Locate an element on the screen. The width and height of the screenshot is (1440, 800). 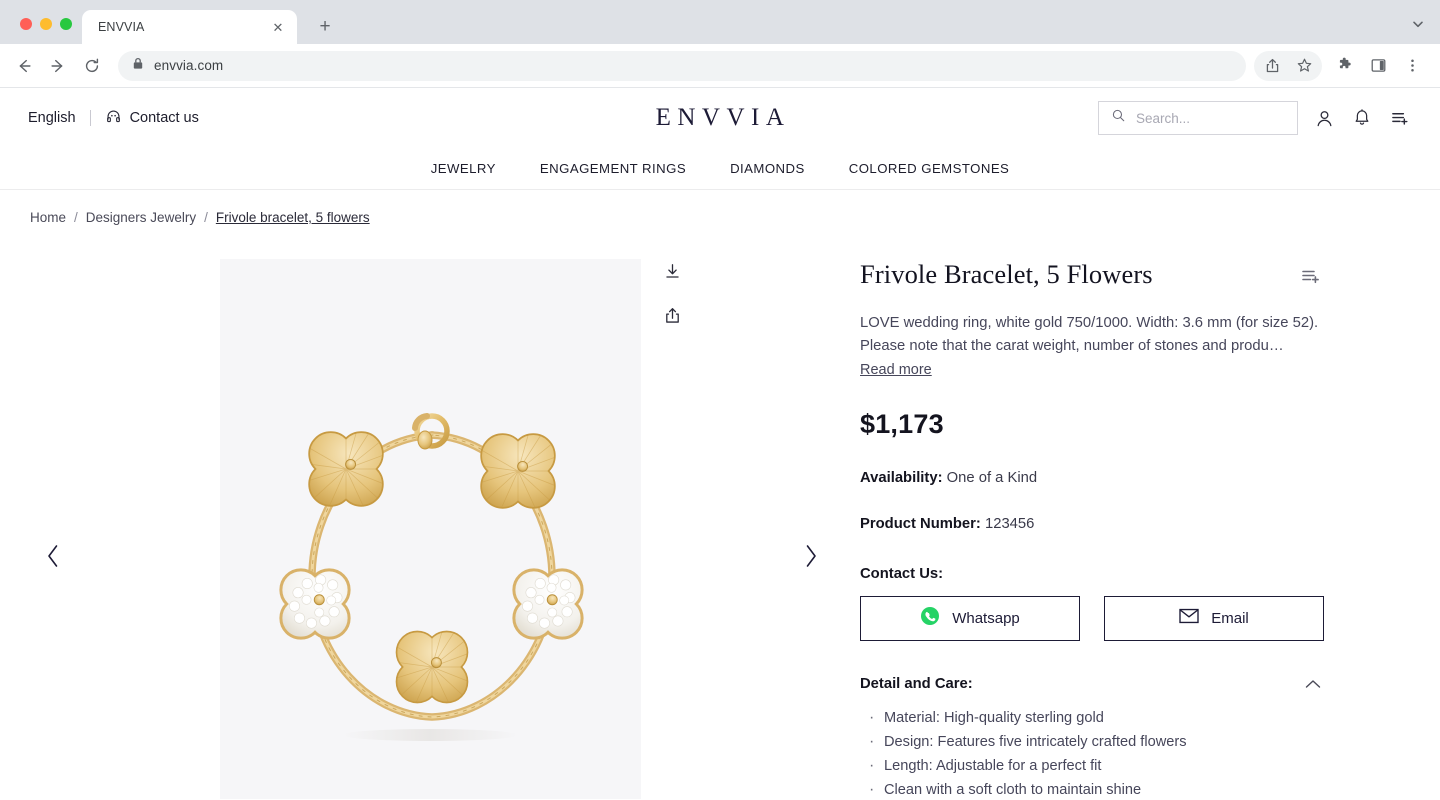
star-icon is located at coordinates (1304, 66).